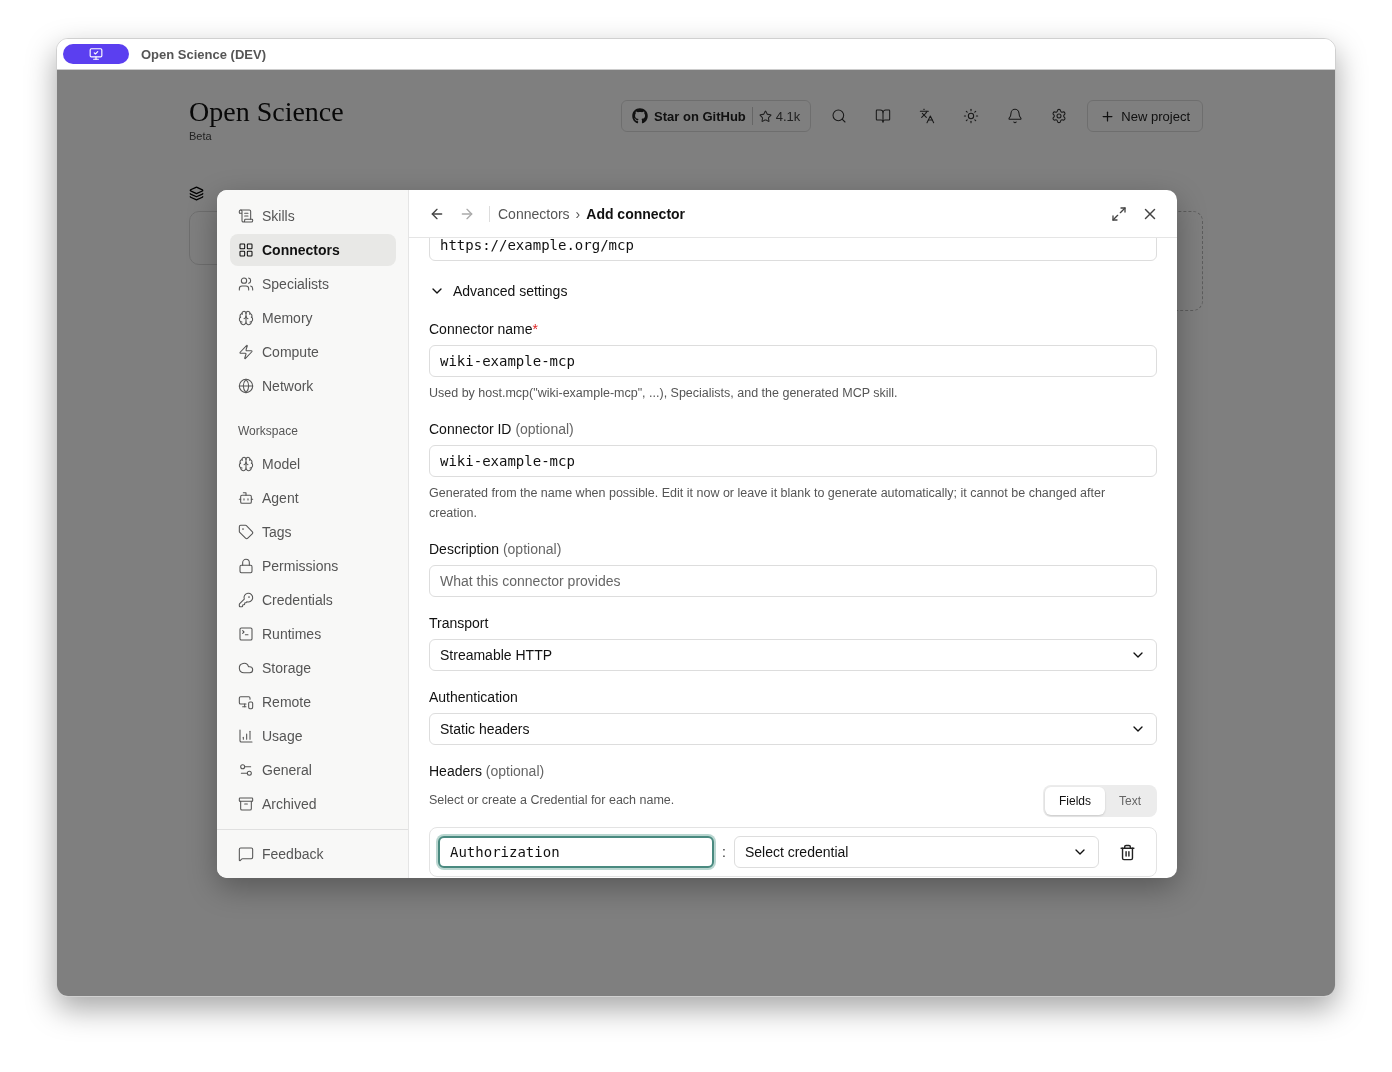 This screenshot has height=1072, width=1392. I want to click on sidebar-item: General, so click(313, 770).